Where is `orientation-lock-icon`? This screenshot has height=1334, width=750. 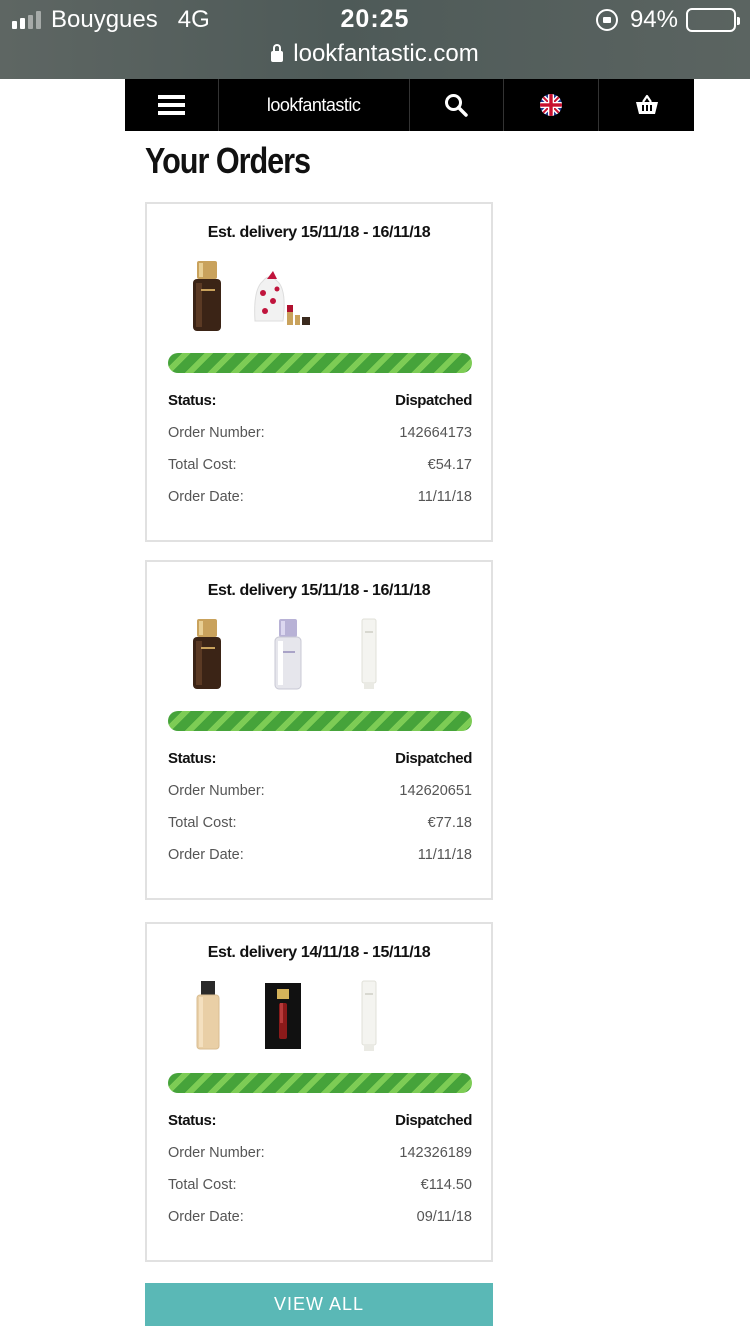
orientation-lock-icon is located at coordinates (606, 20).